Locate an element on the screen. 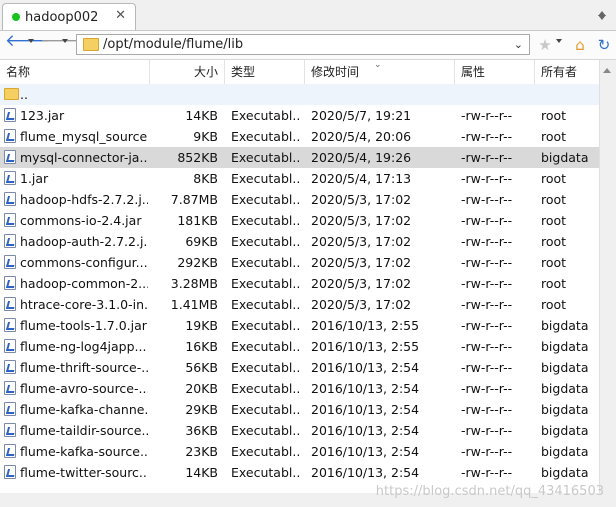  refresh-icon: ↻ is located at coordinates (604, 45).